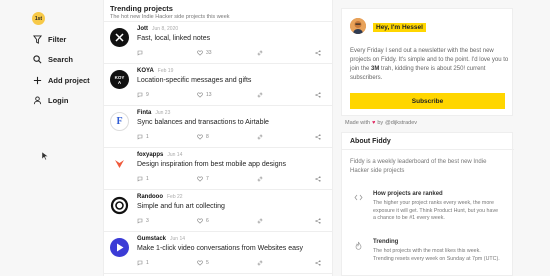 The image size is (550, 276). Describe the element at coordinates (119, 121) in the screenshot. I see `thumbnail-text: F` at that location.